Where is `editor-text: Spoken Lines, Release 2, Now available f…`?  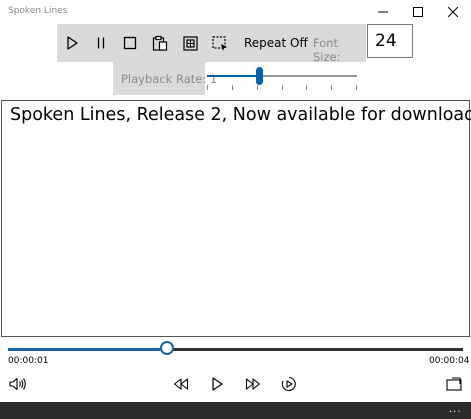 editor-text: Spoken Lines, Release 2, Now available f… is located at coordinates (240, 115).